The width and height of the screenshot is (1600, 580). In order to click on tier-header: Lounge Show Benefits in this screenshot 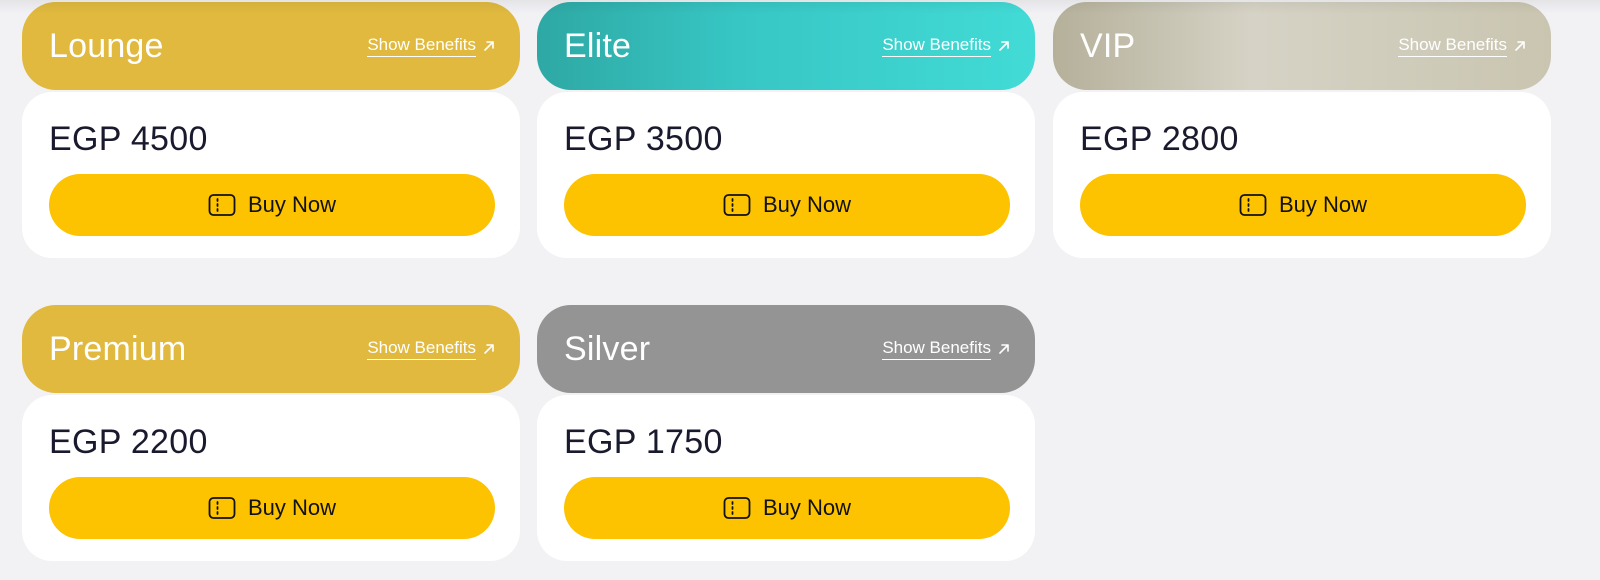, I will do `click(271, 46)`.